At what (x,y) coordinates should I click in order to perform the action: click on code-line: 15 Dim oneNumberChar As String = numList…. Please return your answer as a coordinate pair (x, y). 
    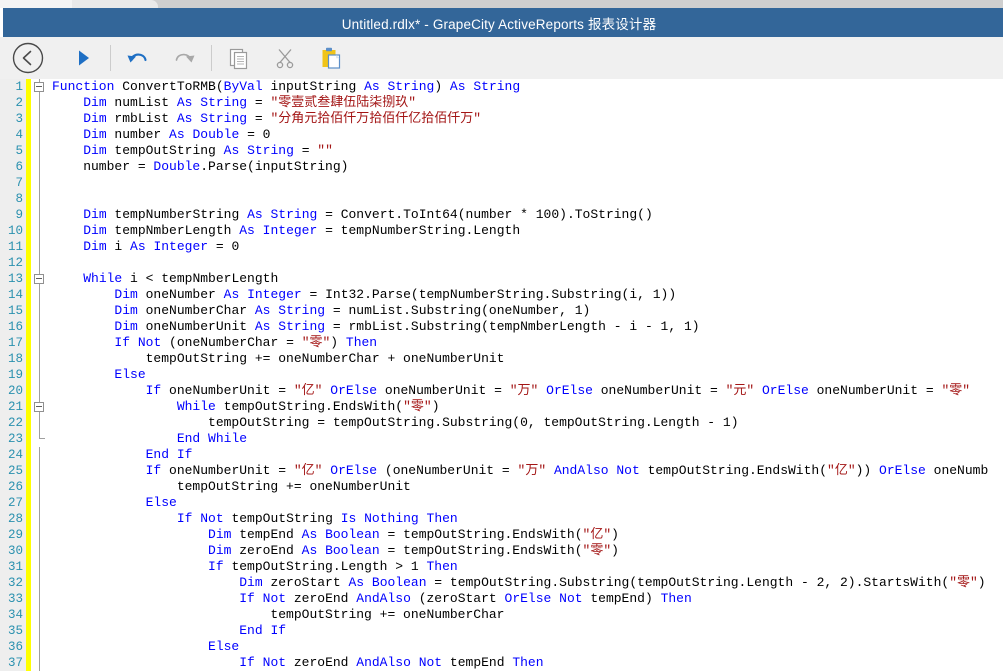
    Looking at the image, I should click on (501, 311).